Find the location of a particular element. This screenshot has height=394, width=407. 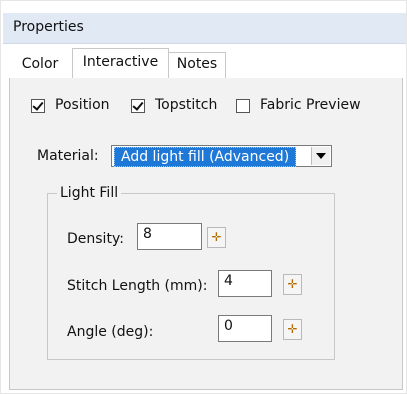

title-bar: Properties is located at coordinates (204, 28).